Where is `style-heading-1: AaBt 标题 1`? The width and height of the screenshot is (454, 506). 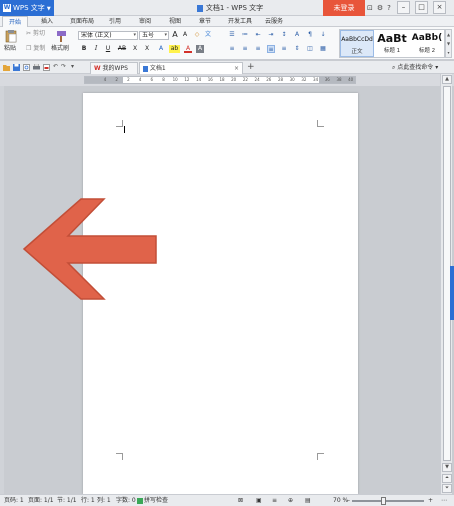
style-heading-1: AaBt 标题 1 is located at coordinates (392, 43).